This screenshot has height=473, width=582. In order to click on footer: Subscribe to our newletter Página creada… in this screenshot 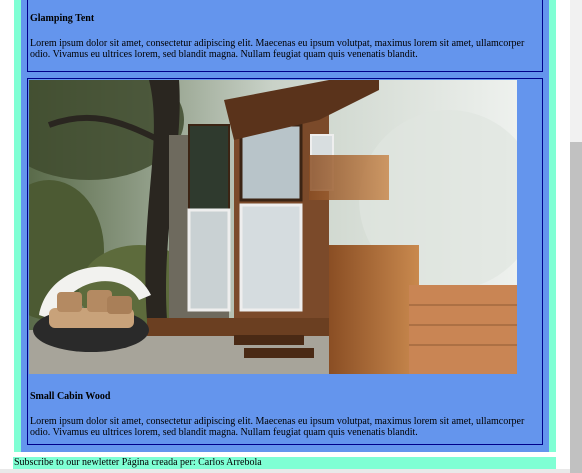, I will do `click(284, 463)`.